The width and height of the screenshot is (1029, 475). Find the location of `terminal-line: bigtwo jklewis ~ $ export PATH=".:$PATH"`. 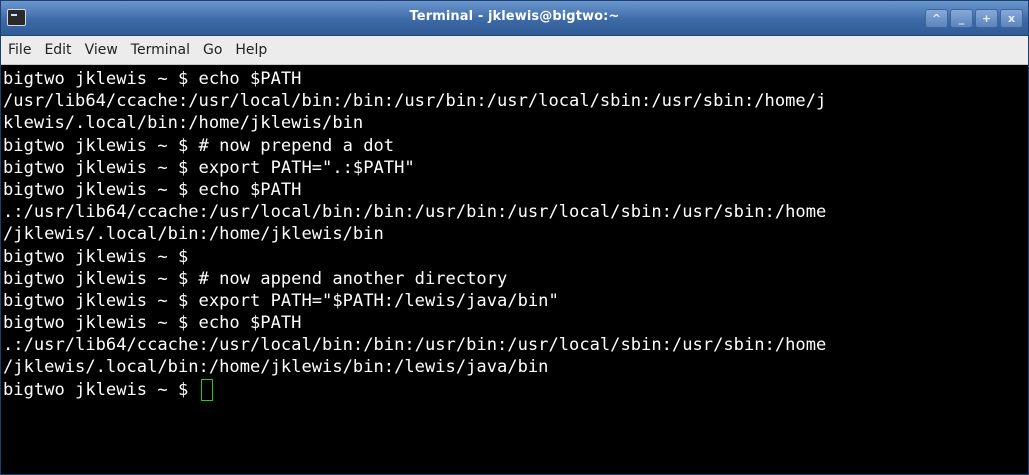

terminal-line: bigtwo jklewis ~ $ export PATH=".:$PATH" is located at coordinates (209, 167).